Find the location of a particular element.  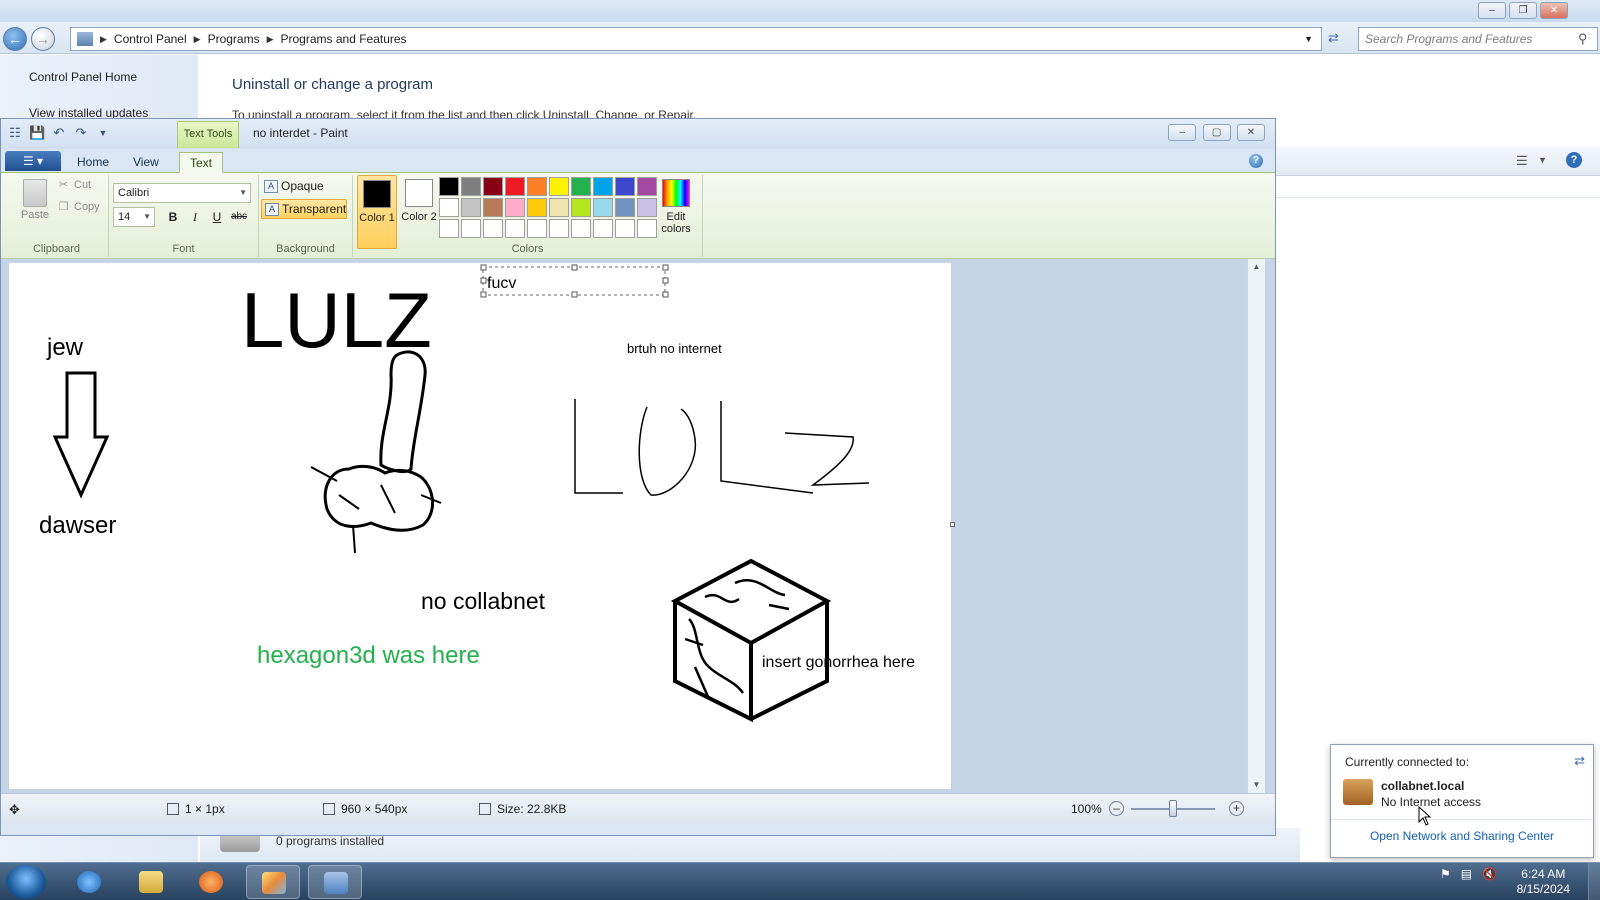

network-name: collabnet.local is located at coordinates (1422, 786).